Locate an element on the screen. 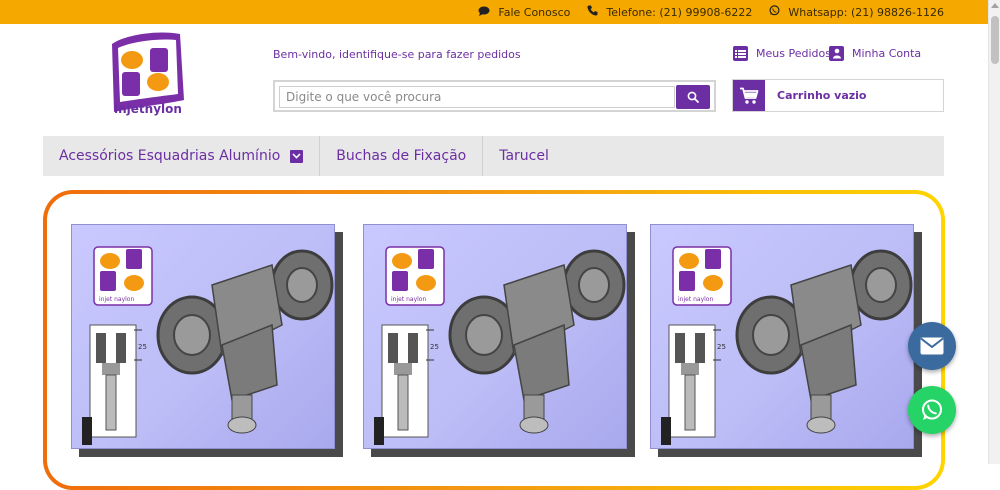  search-input is located at coordinates (477, 97).